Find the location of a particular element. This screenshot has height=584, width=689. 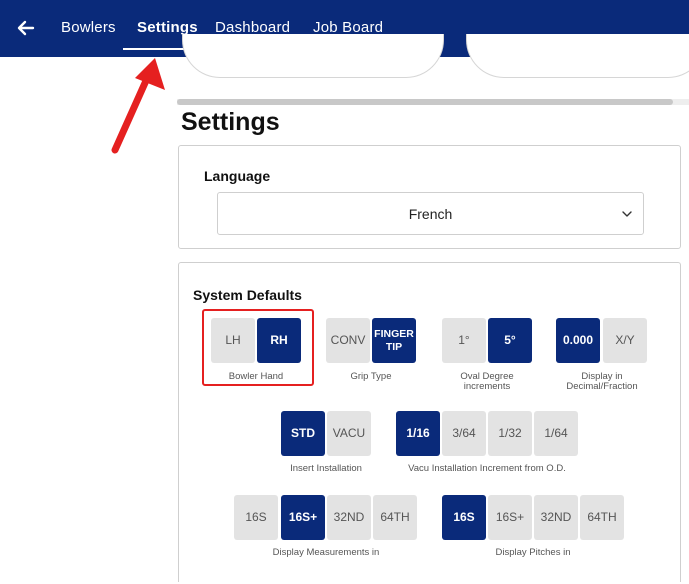

display-decimal-button: 0.000 is located at coordinates (578, 340).